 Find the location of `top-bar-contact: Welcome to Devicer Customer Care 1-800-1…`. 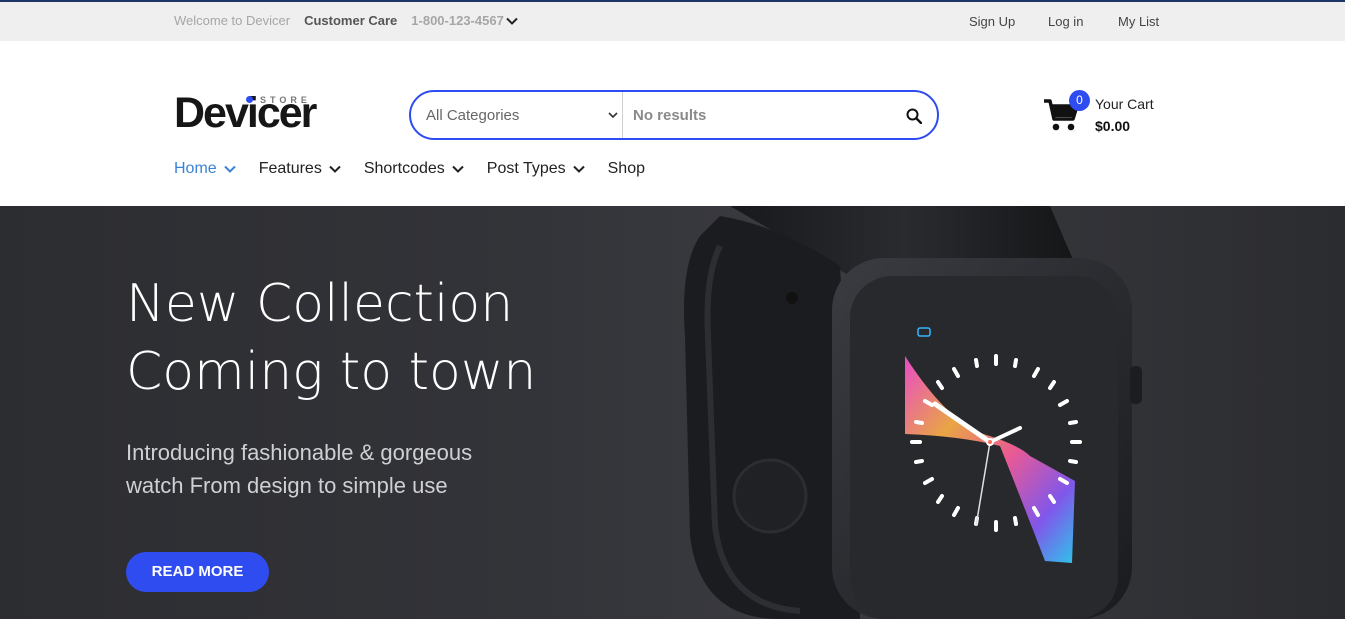

top-bar-contact: Welcome to Devicer Customer Care 1-800-1… is located at coordinates (346, 20).